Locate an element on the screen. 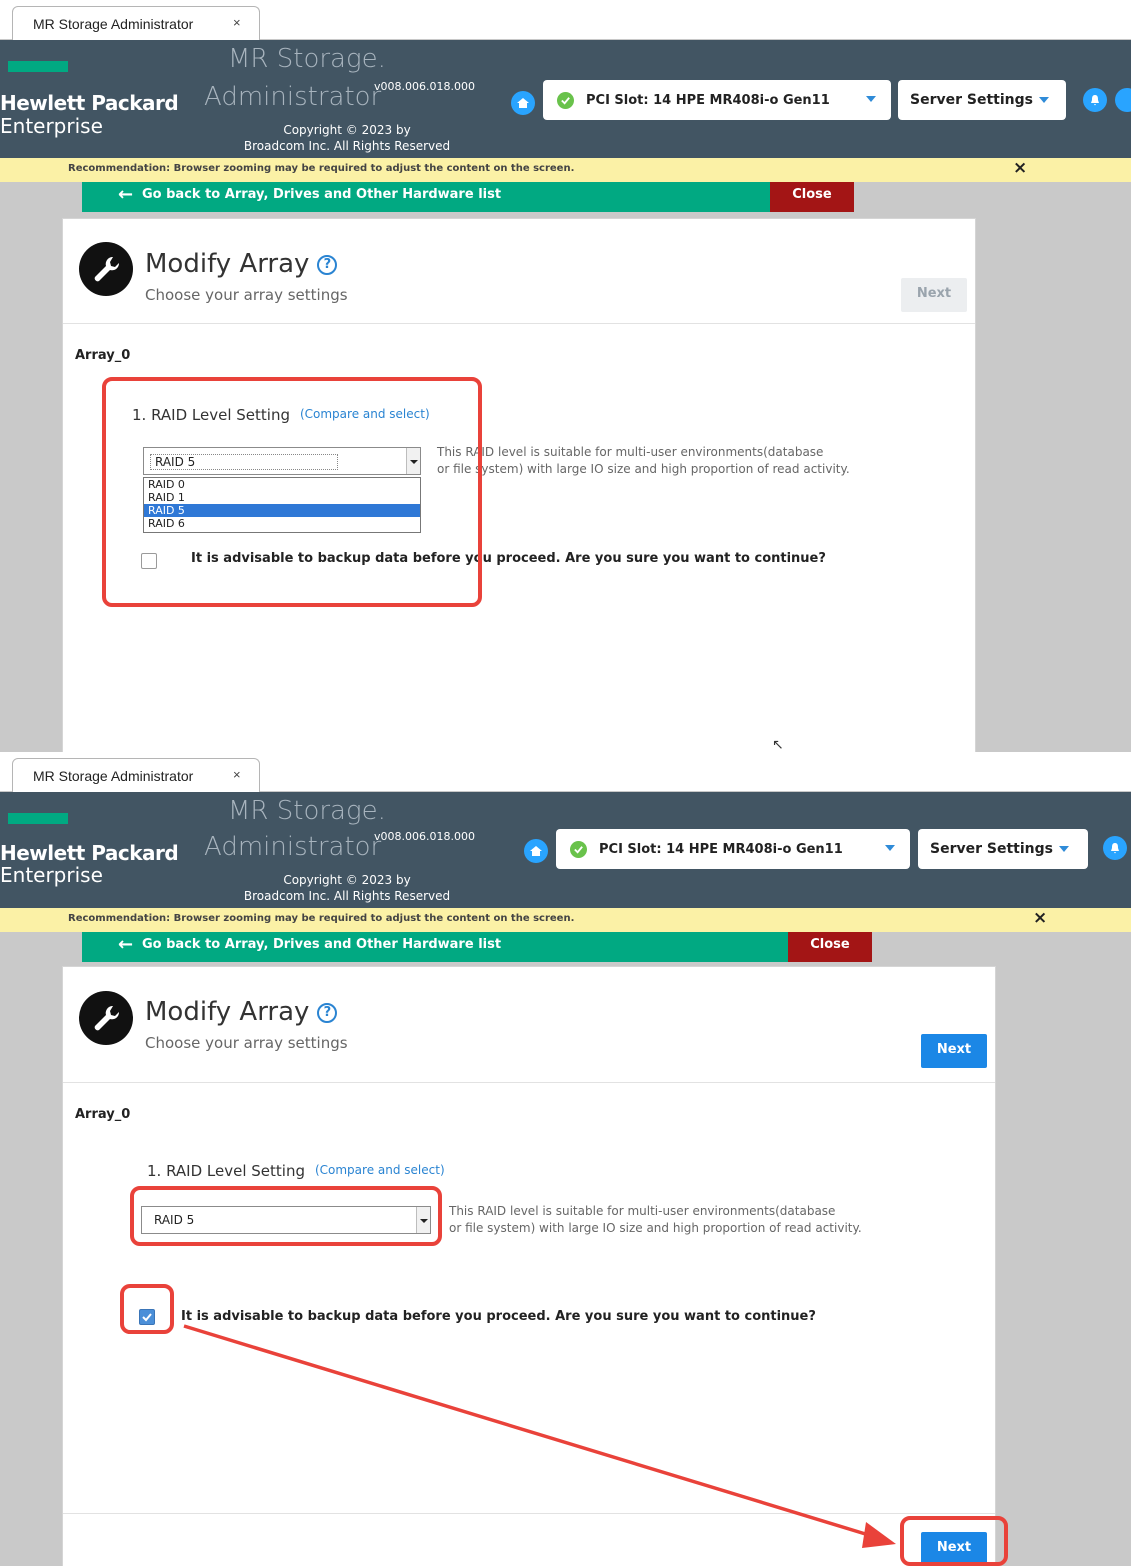 This screenshot has height=1566, width=1131. bell-icon is located at coordinates (1095, 100).